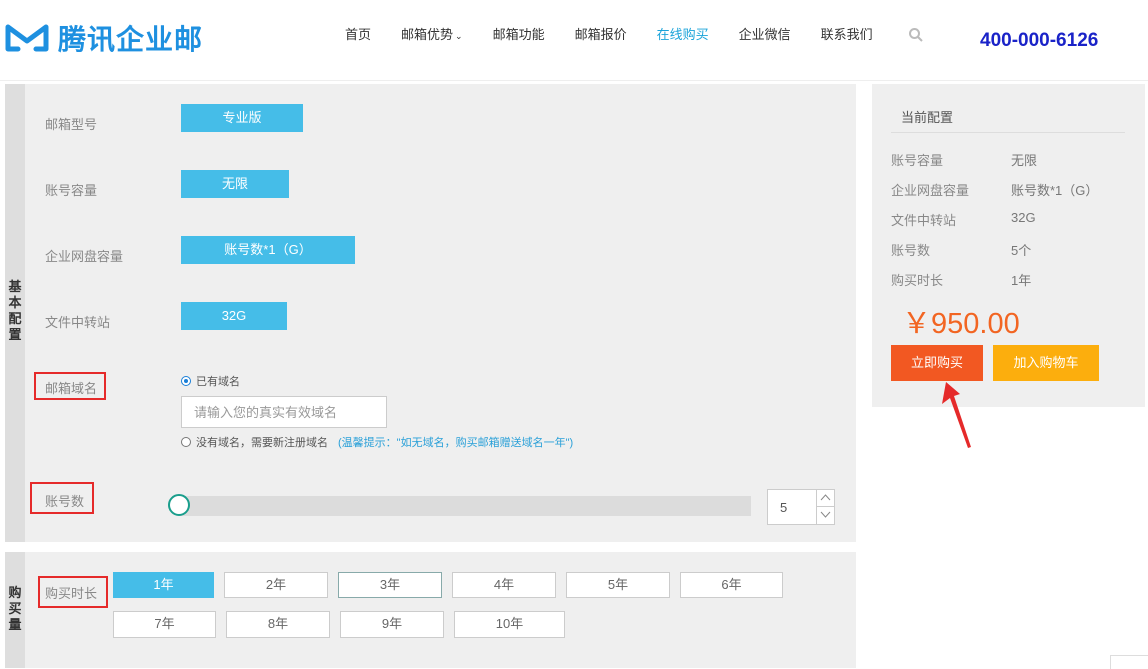 The width and height of the screenshot is (1148, 669). I want to click on side-char: 基, so click(15, 286).